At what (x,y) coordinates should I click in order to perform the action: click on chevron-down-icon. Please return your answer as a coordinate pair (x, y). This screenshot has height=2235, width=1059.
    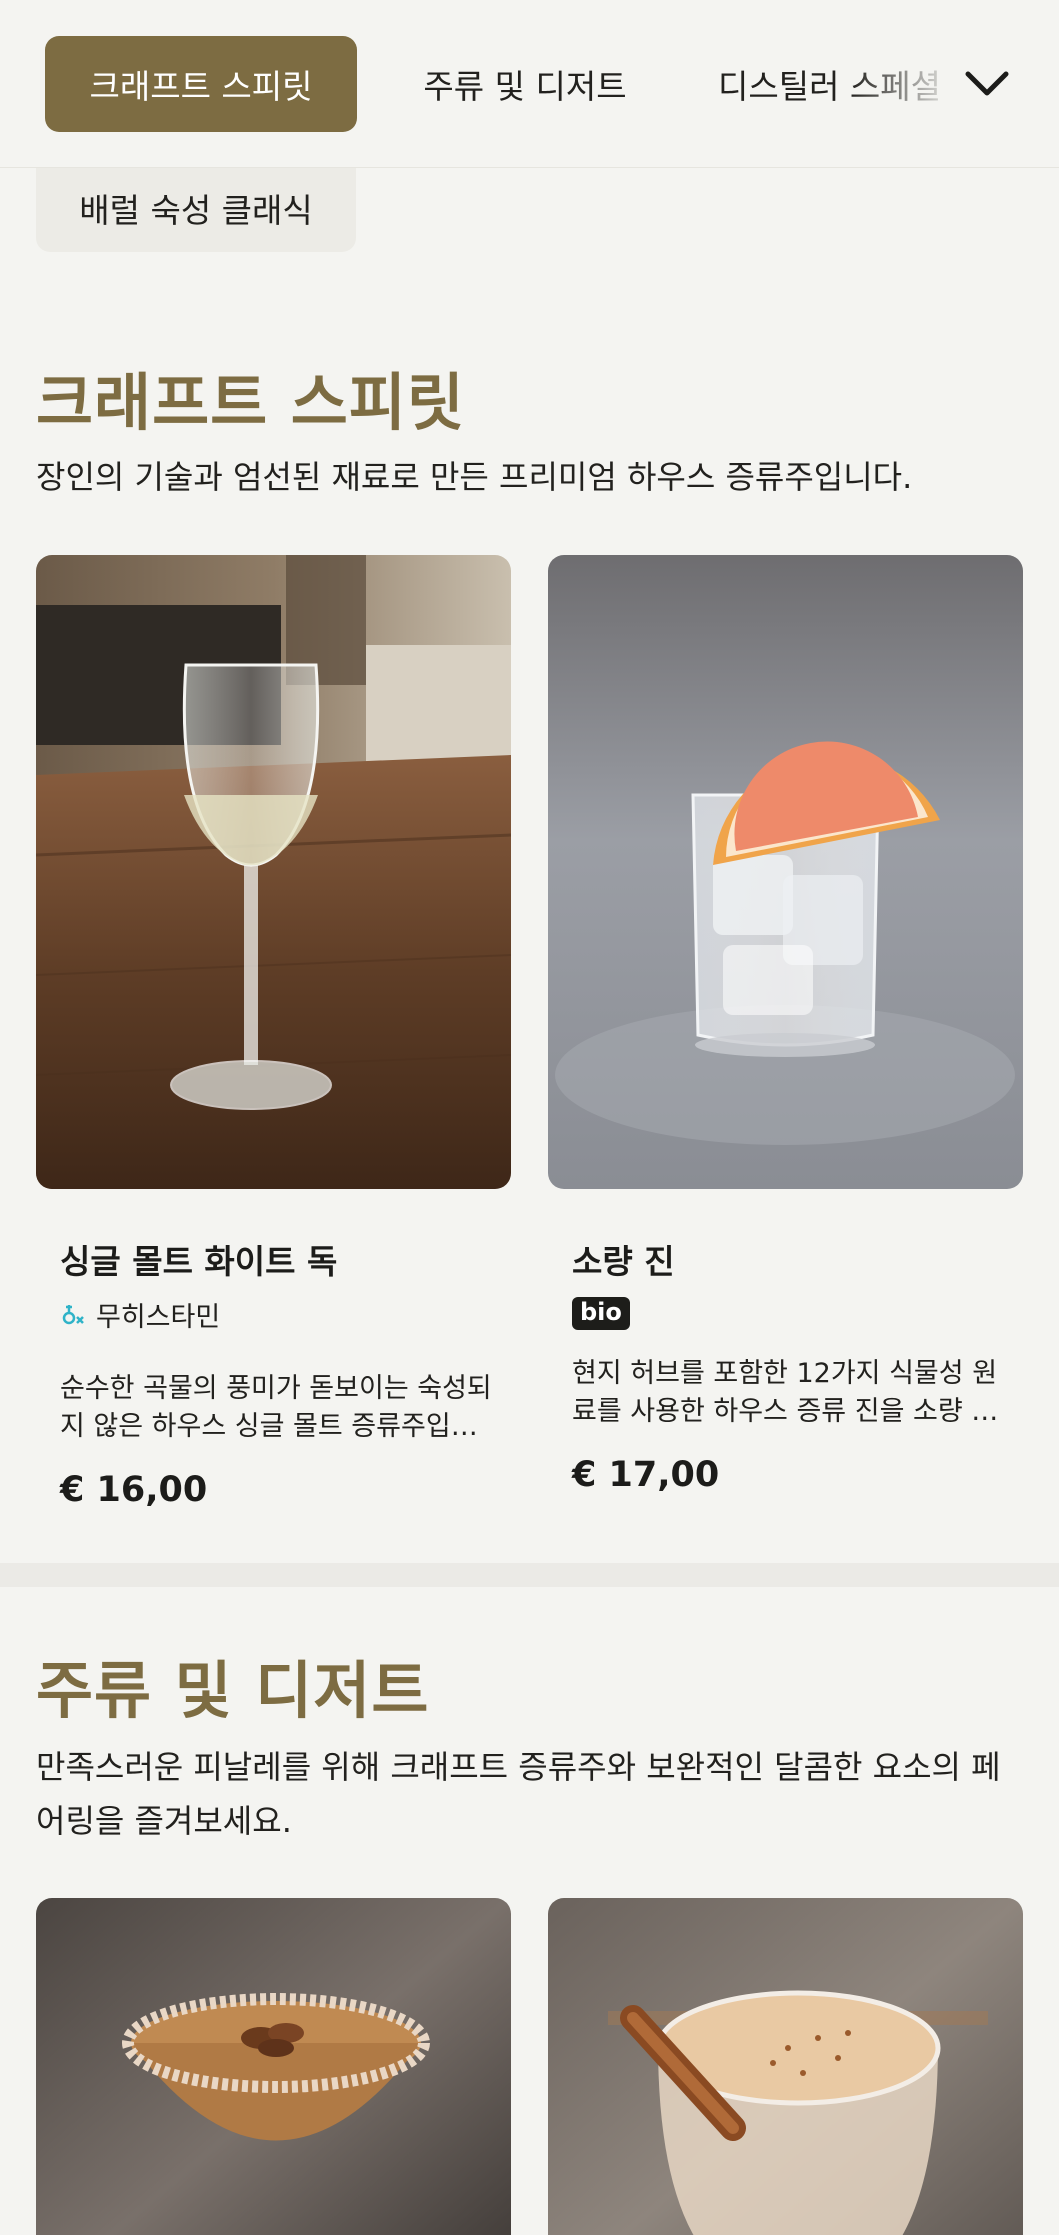
    Looking at the image, I should click on (987, 83).